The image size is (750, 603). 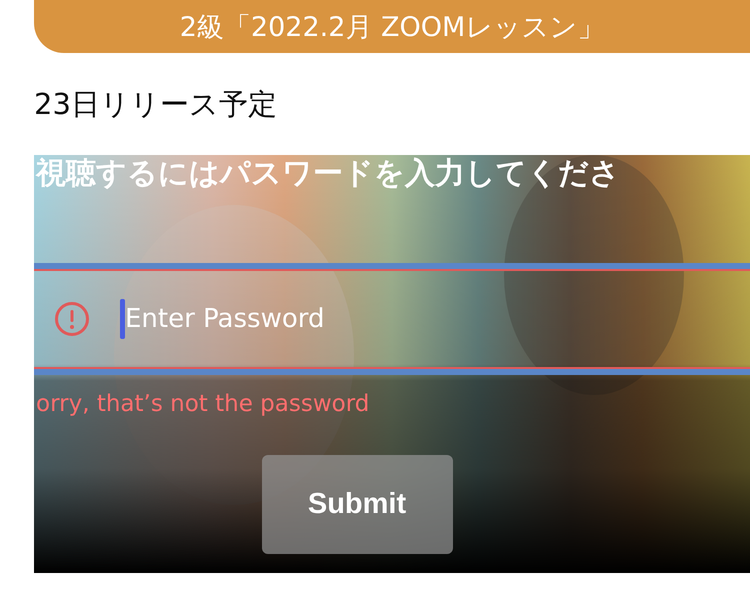 What do you see at coordinates (122, 319) in the screenshot?
I see `text-cursor` at bounding box center [122, 319].